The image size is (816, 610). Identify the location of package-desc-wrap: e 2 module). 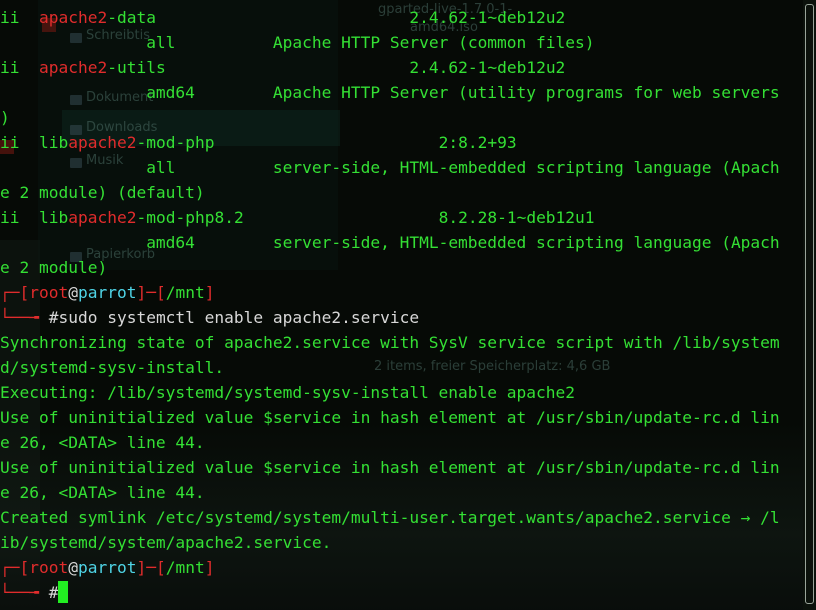
(401, 267).